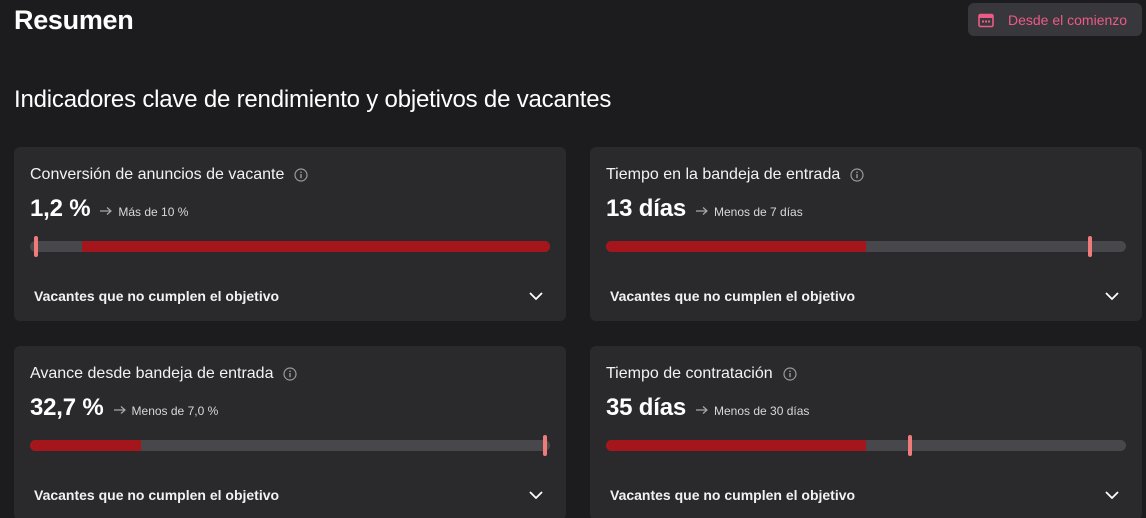 The height and width of the screenshot is (518, 1146). I want to click on kpi-target: Menos de 7 días, so click(758, 212).